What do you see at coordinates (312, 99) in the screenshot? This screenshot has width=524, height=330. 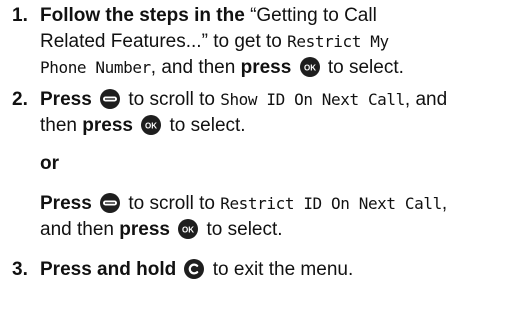 I see `step-2-lcd-show-id: Show ID On Next Call` at bounding box center [312, 99].